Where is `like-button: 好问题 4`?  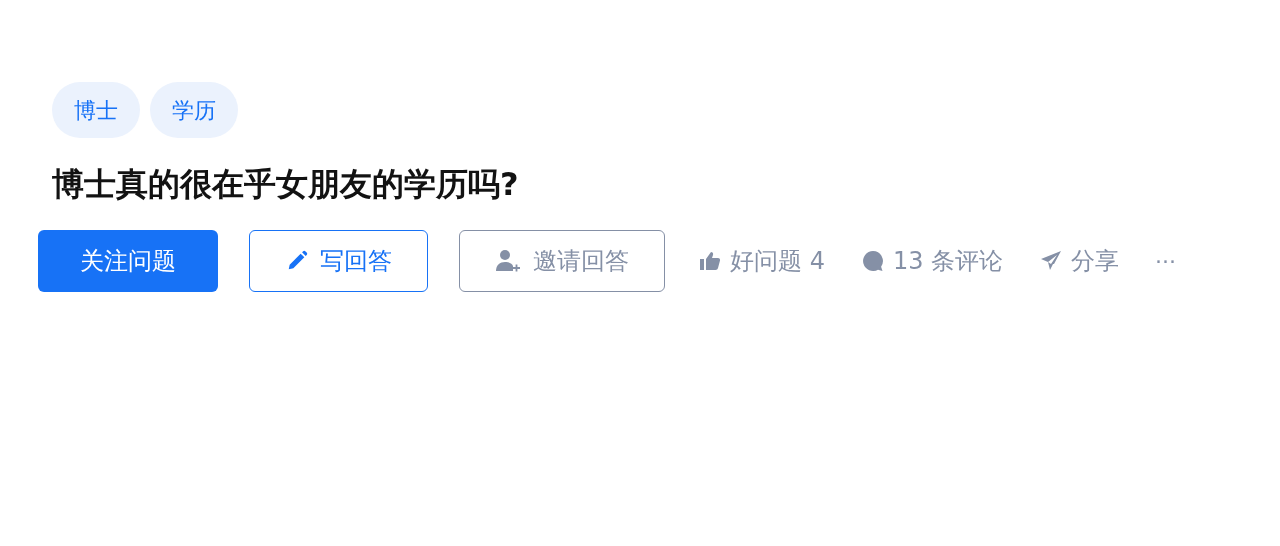 like-button: 好问题 4 is located at coordinates (761, 261).